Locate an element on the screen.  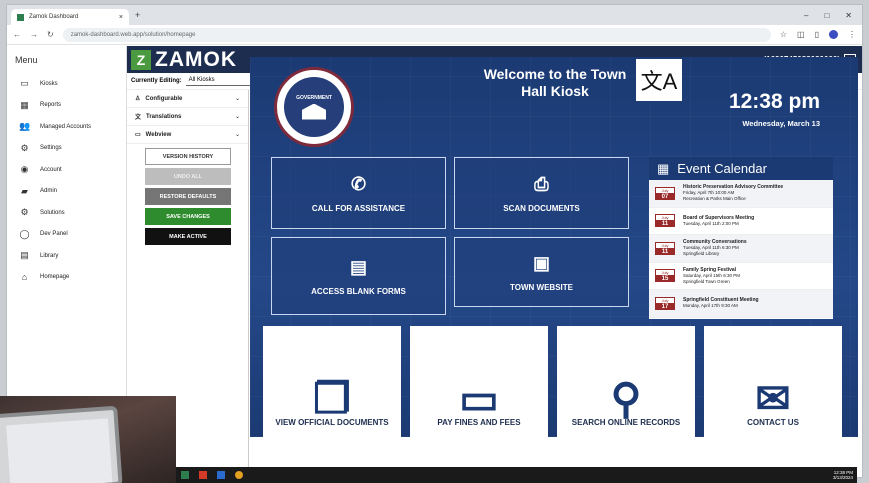
profile-avatar is located at coordinates (833, 34).